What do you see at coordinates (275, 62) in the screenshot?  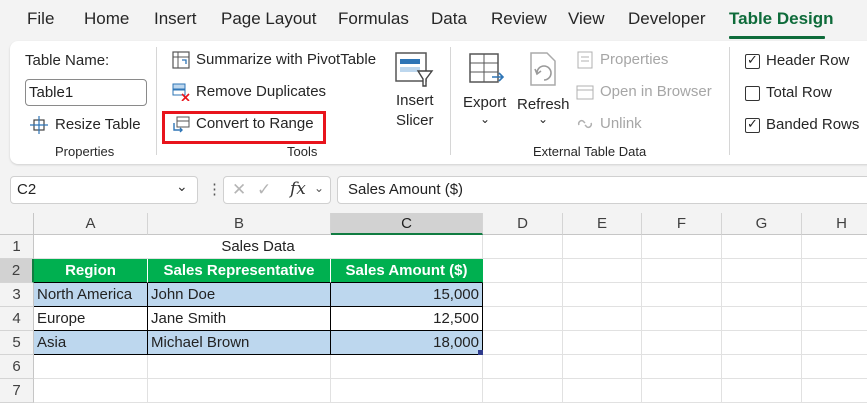 I see `summarize-pivot-button: Summarize with PivotTable` at bounding box center [275, 62].